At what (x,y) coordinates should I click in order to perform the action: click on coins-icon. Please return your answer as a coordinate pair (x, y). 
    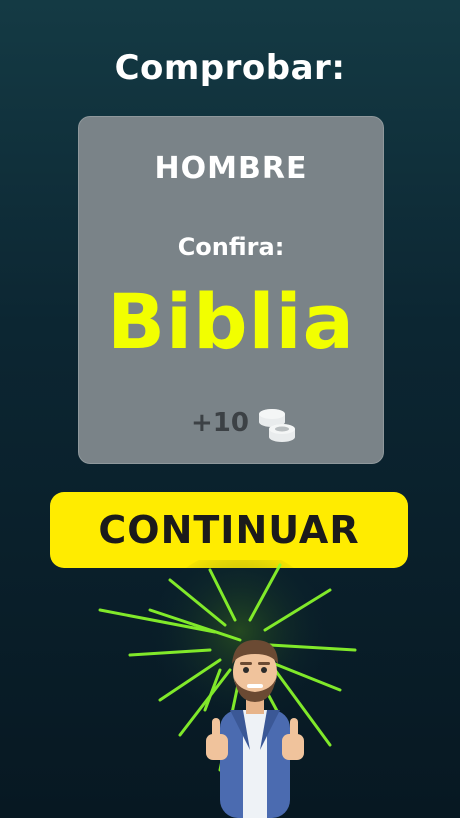
    Looking at the image, I should click on (276, 425).